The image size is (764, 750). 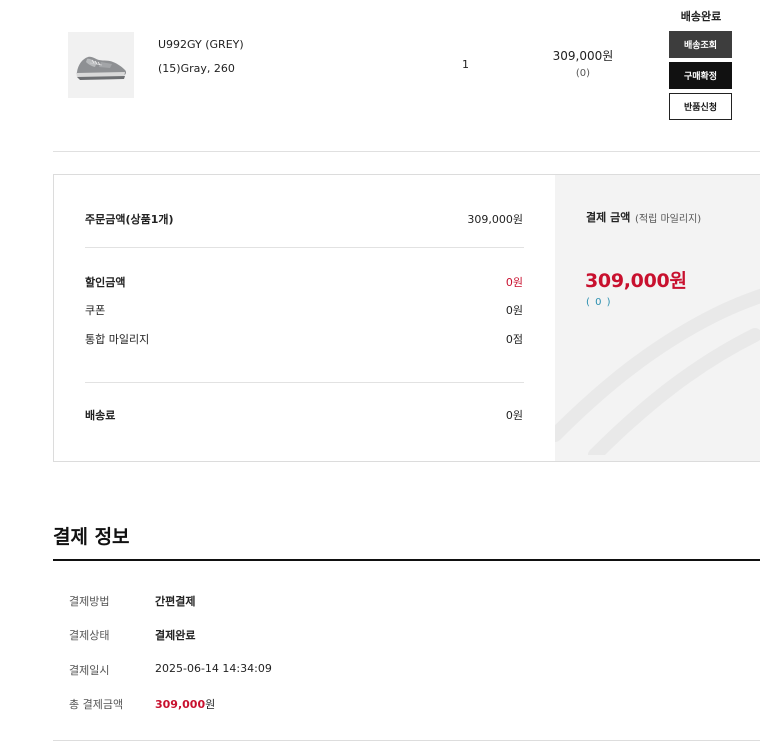 I want to click on discount-label: 할인금액, so click(x=105, y=282).